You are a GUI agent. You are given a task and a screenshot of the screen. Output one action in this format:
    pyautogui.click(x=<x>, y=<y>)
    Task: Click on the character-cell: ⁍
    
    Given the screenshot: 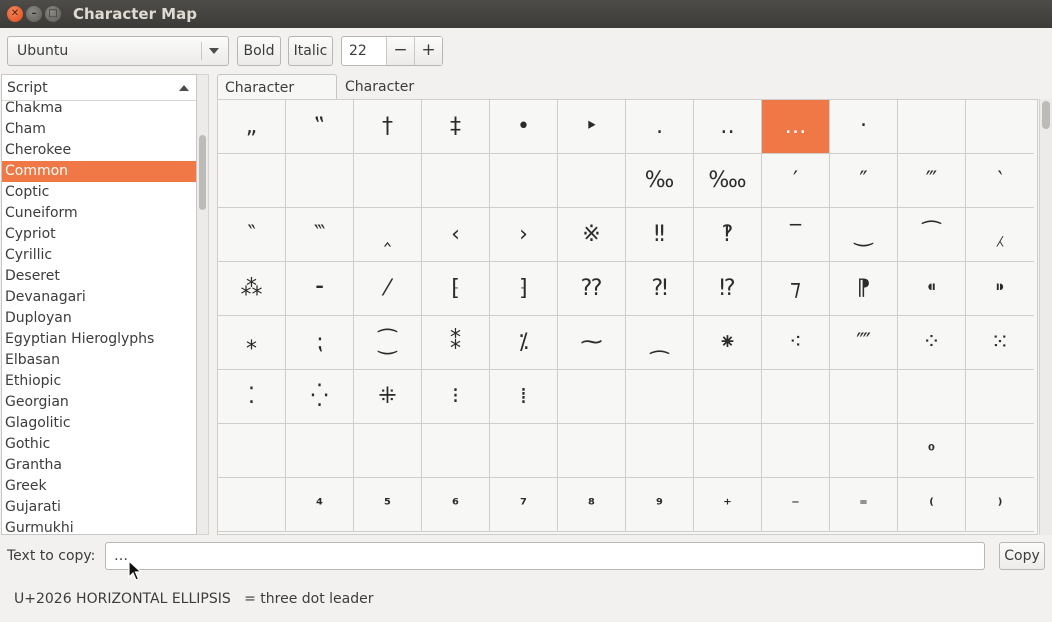 What is the action you would take?
    pyautogui.click(x=1000, y=289)
    